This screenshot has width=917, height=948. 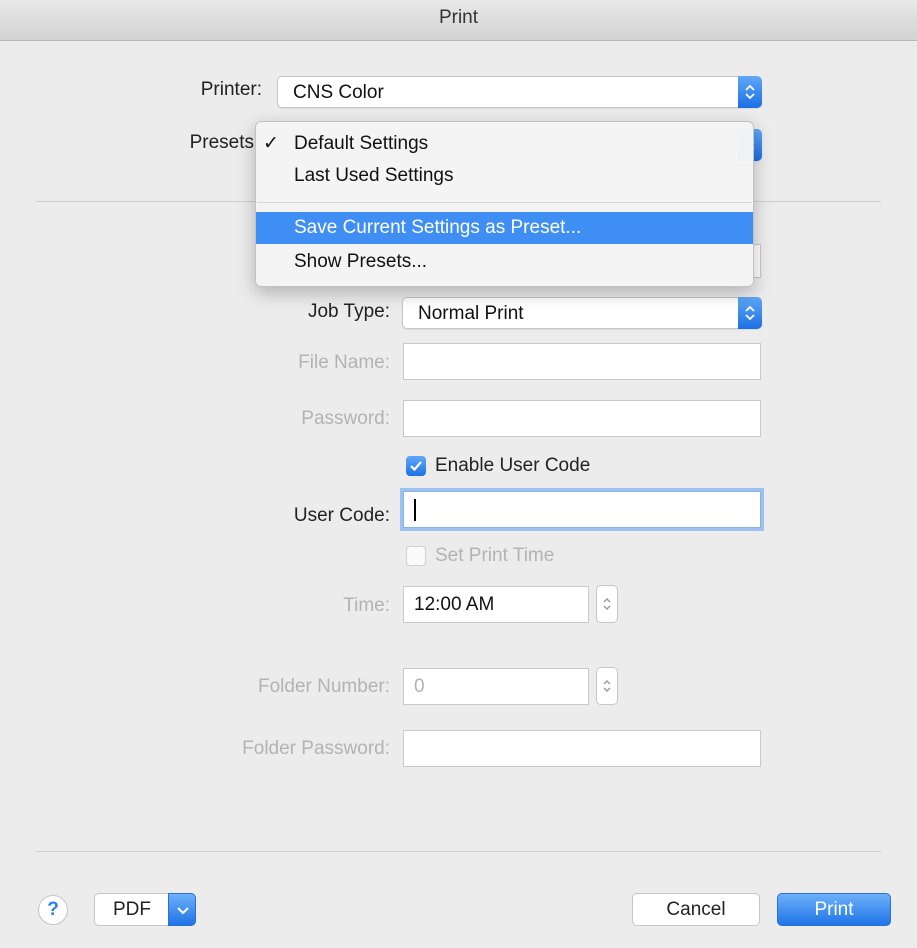 I want to click on folder-password-label: Folder Password:, so click(x=316, y=748).